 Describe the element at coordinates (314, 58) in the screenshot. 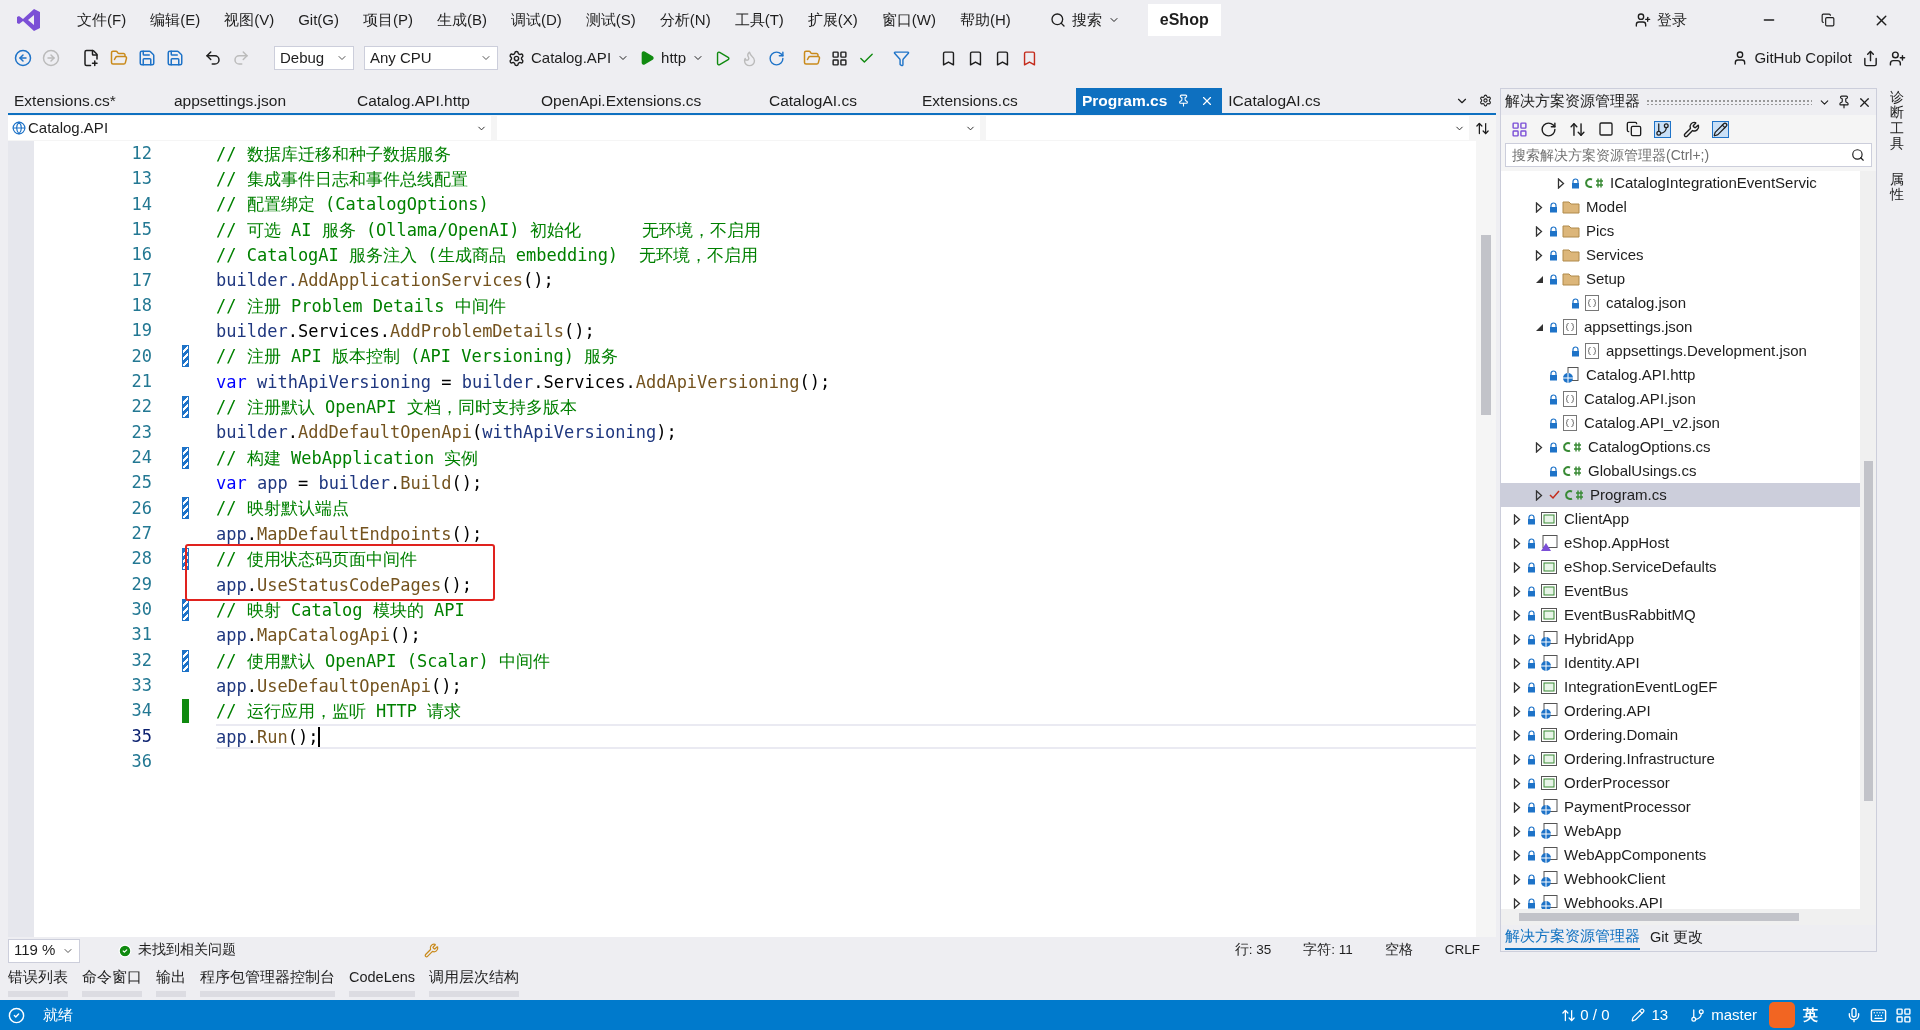

I see `configuration-dropdown: Debug` at that location.